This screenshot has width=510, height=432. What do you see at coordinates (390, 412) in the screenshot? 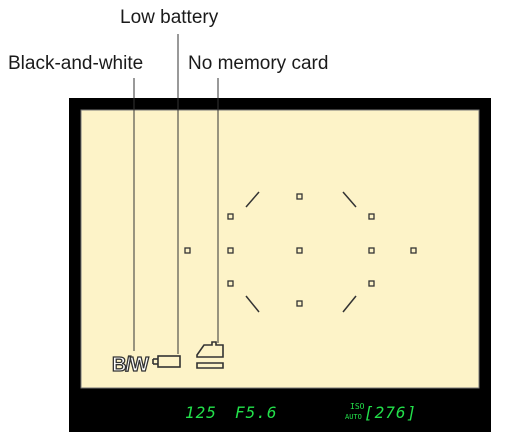
I see `shots-remaining: [276]` at bounding box center [390, 412].